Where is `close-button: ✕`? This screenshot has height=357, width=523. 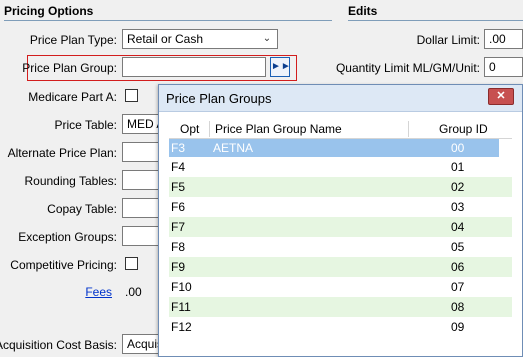 close-button: ✕ is located at coordinates (501, 96).